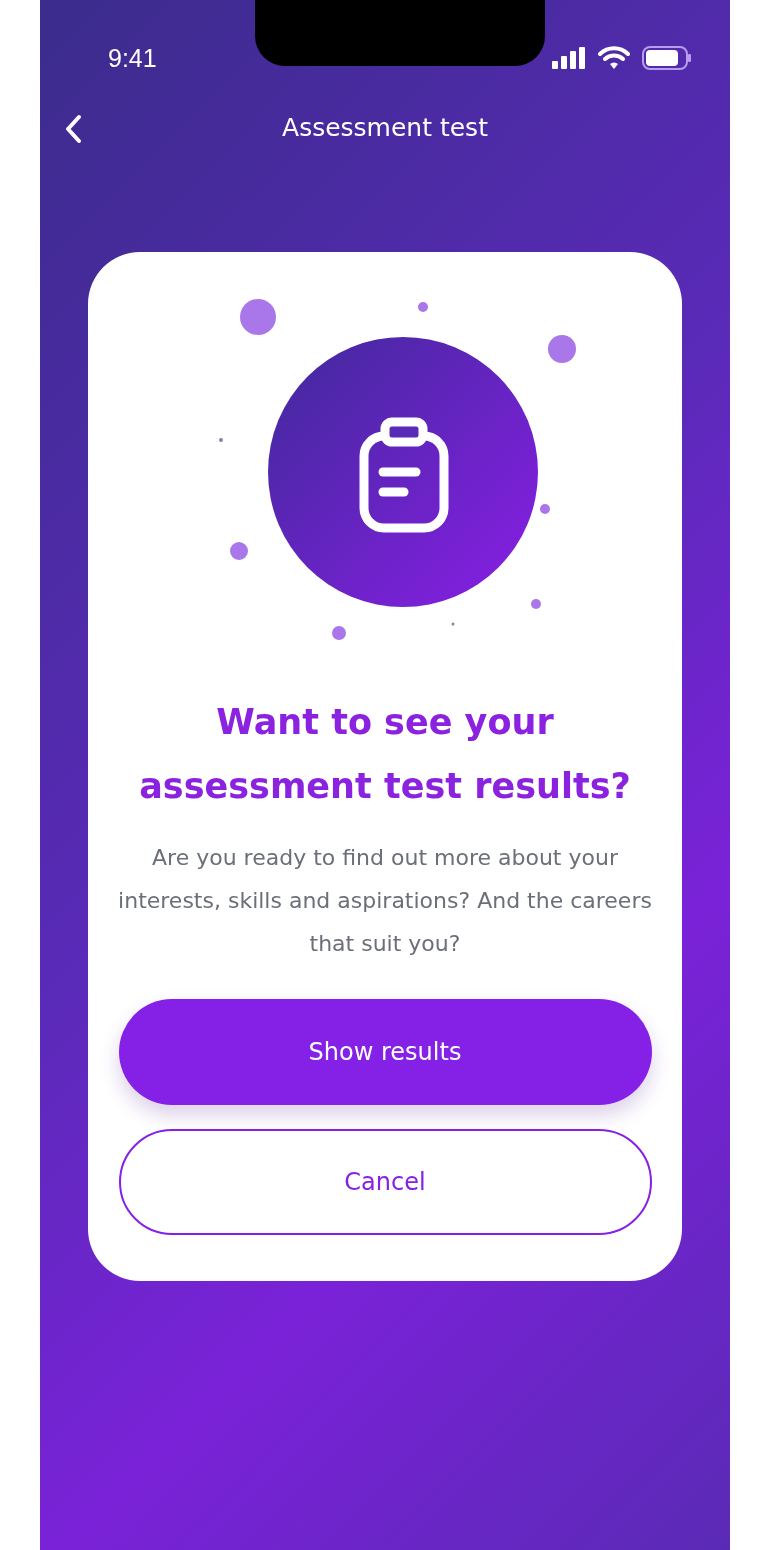 The height and width of the screenshot is (1550, 770). I want to click on nav-title: Assessment test, so click(385, 127).